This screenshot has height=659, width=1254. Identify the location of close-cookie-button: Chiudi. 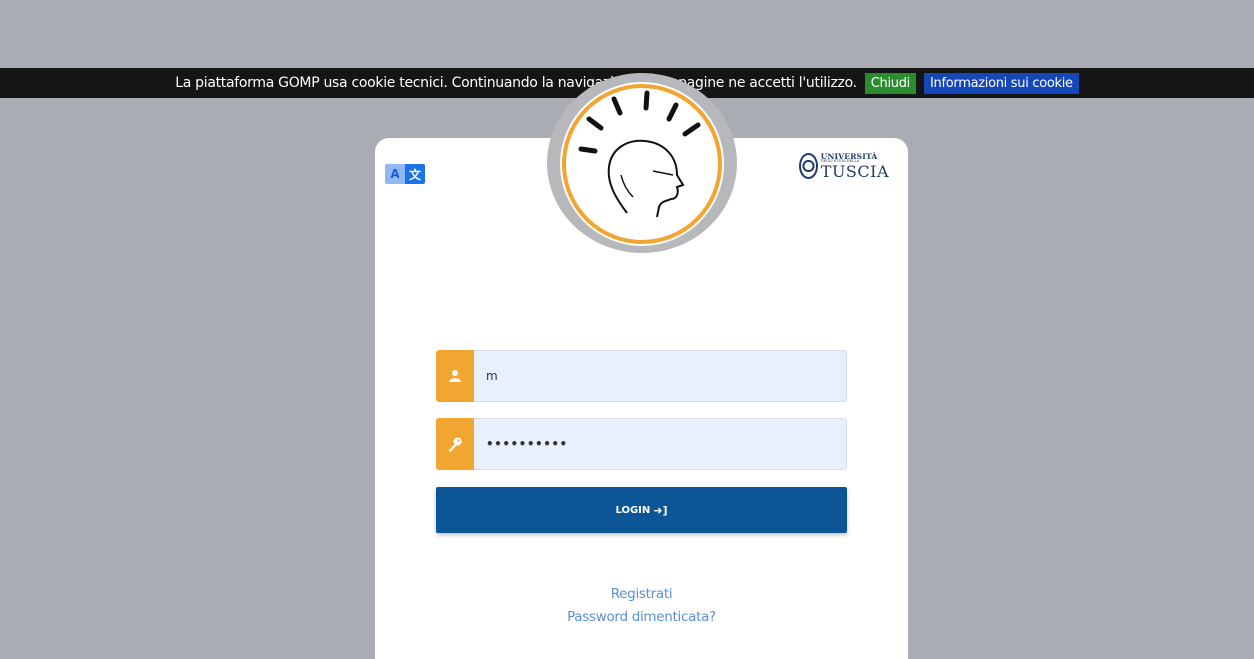
(890, 83).